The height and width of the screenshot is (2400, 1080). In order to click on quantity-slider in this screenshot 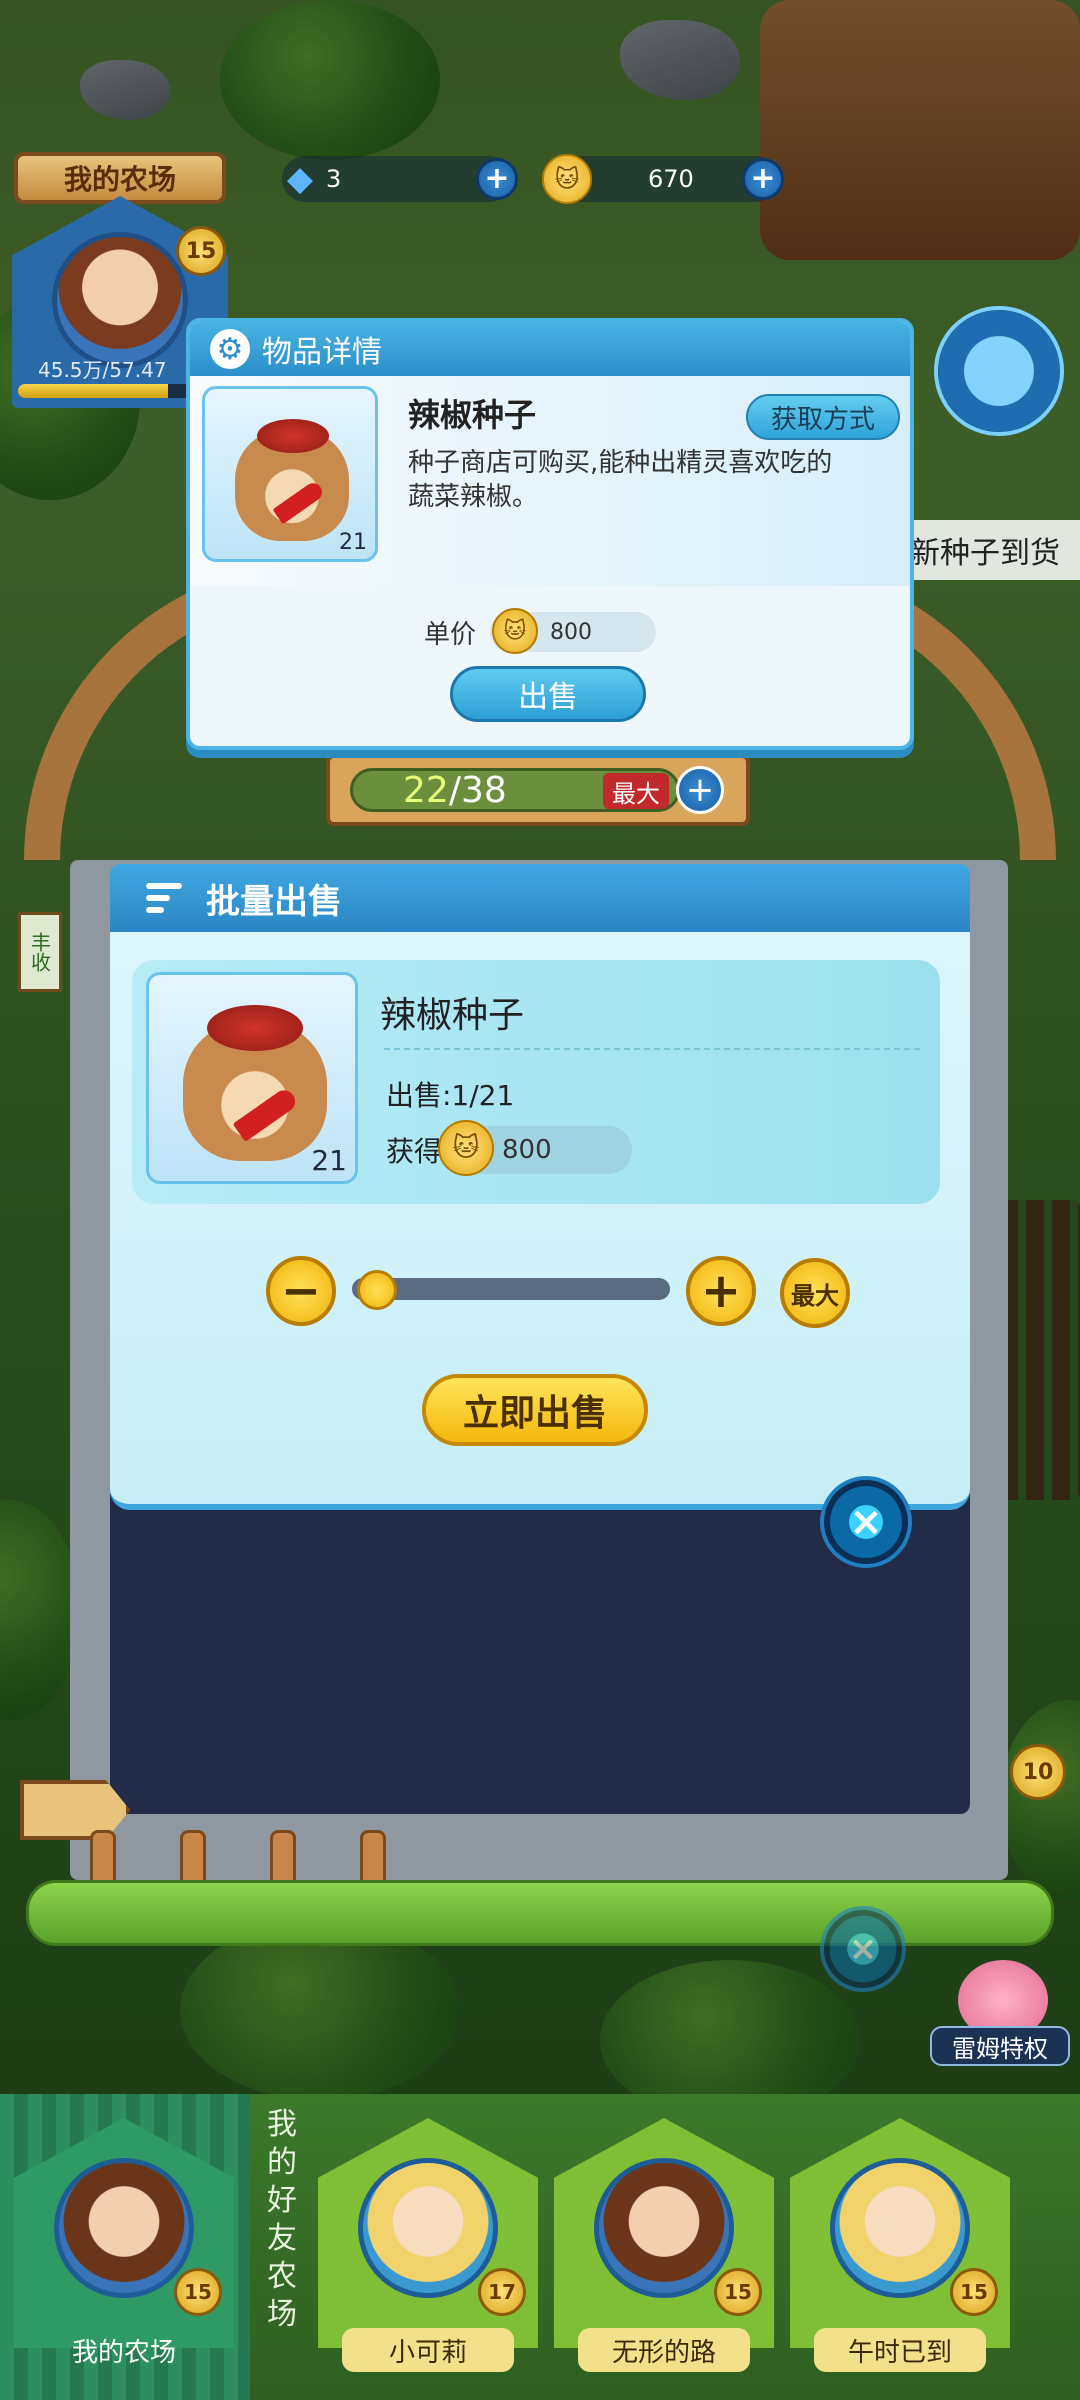, I will do `click(511, 1289)`.